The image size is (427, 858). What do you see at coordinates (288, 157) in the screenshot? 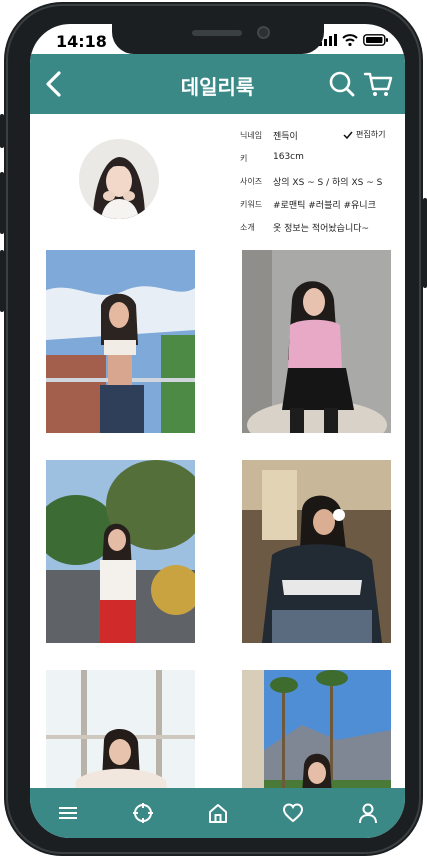
I see `info-value: 163cm` at bounding box center [288, 157].